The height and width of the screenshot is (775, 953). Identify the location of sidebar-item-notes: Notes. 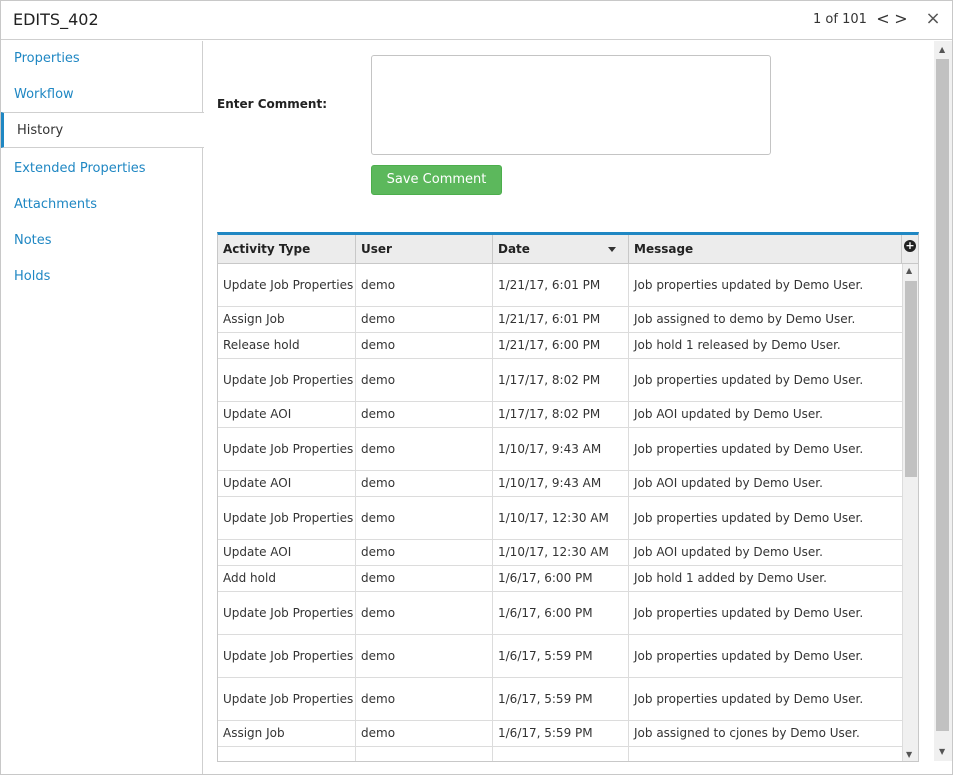
(102, 241).